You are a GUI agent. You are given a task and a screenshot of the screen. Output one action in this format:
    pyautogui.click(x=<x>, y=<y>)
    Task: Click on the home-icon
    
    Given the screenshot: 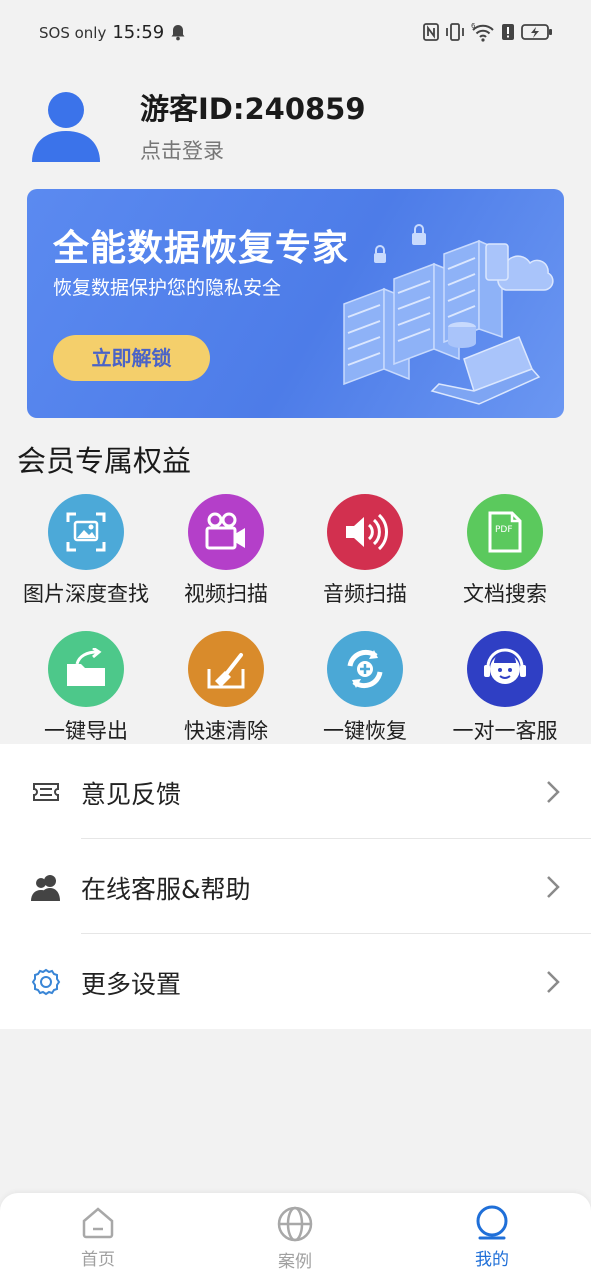 What is the action you would take?
    pyautogui.click(x=98, y=1223)
    